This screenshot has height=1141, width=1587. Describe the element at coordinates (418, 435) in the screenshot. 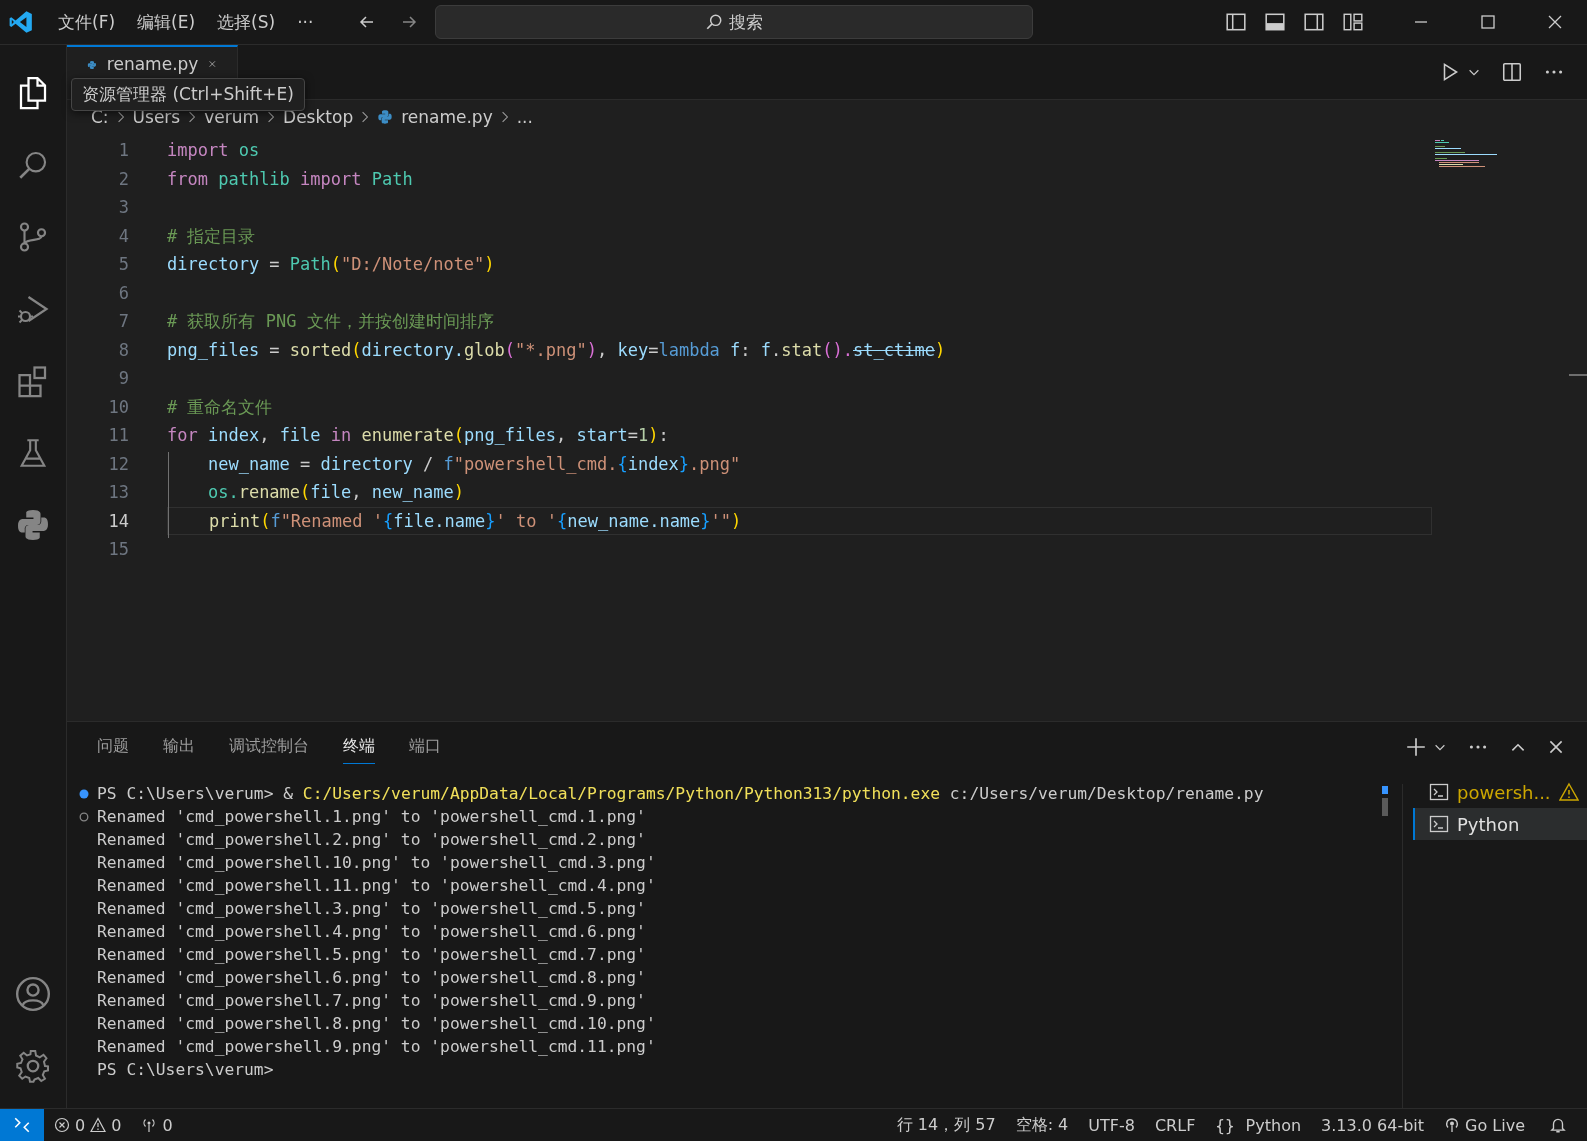

I see `code-line: for index, file in enumerate(png_files, start=1):` at that location.